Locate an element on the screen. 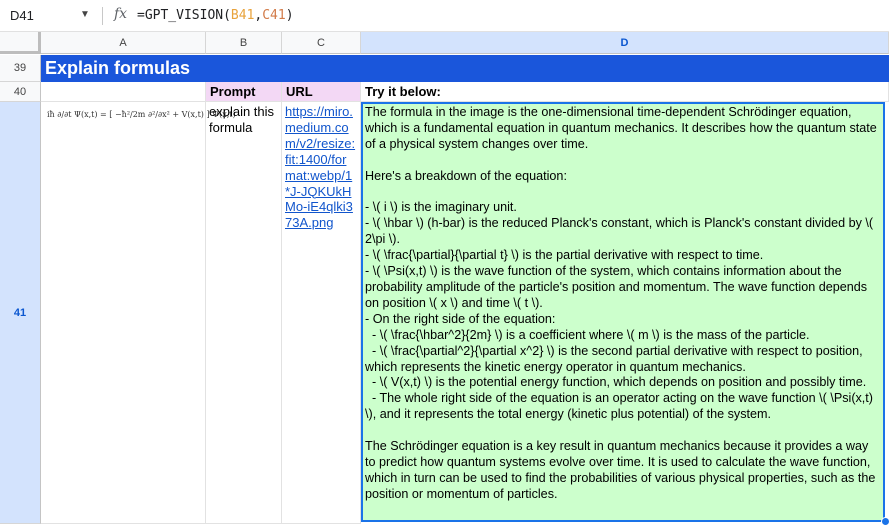 The width and height of the screenshot is (889, 528). formula-arg-2: C41 is located at coordinates (274, 15).